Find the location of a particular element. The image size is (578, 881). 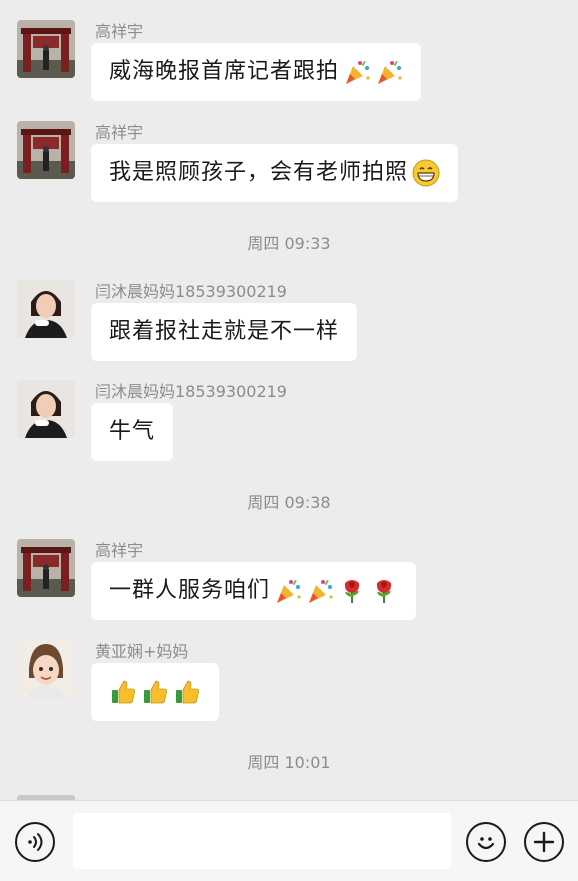

message-text: 一群人服务咱们 is located at coordinates (190, 590).